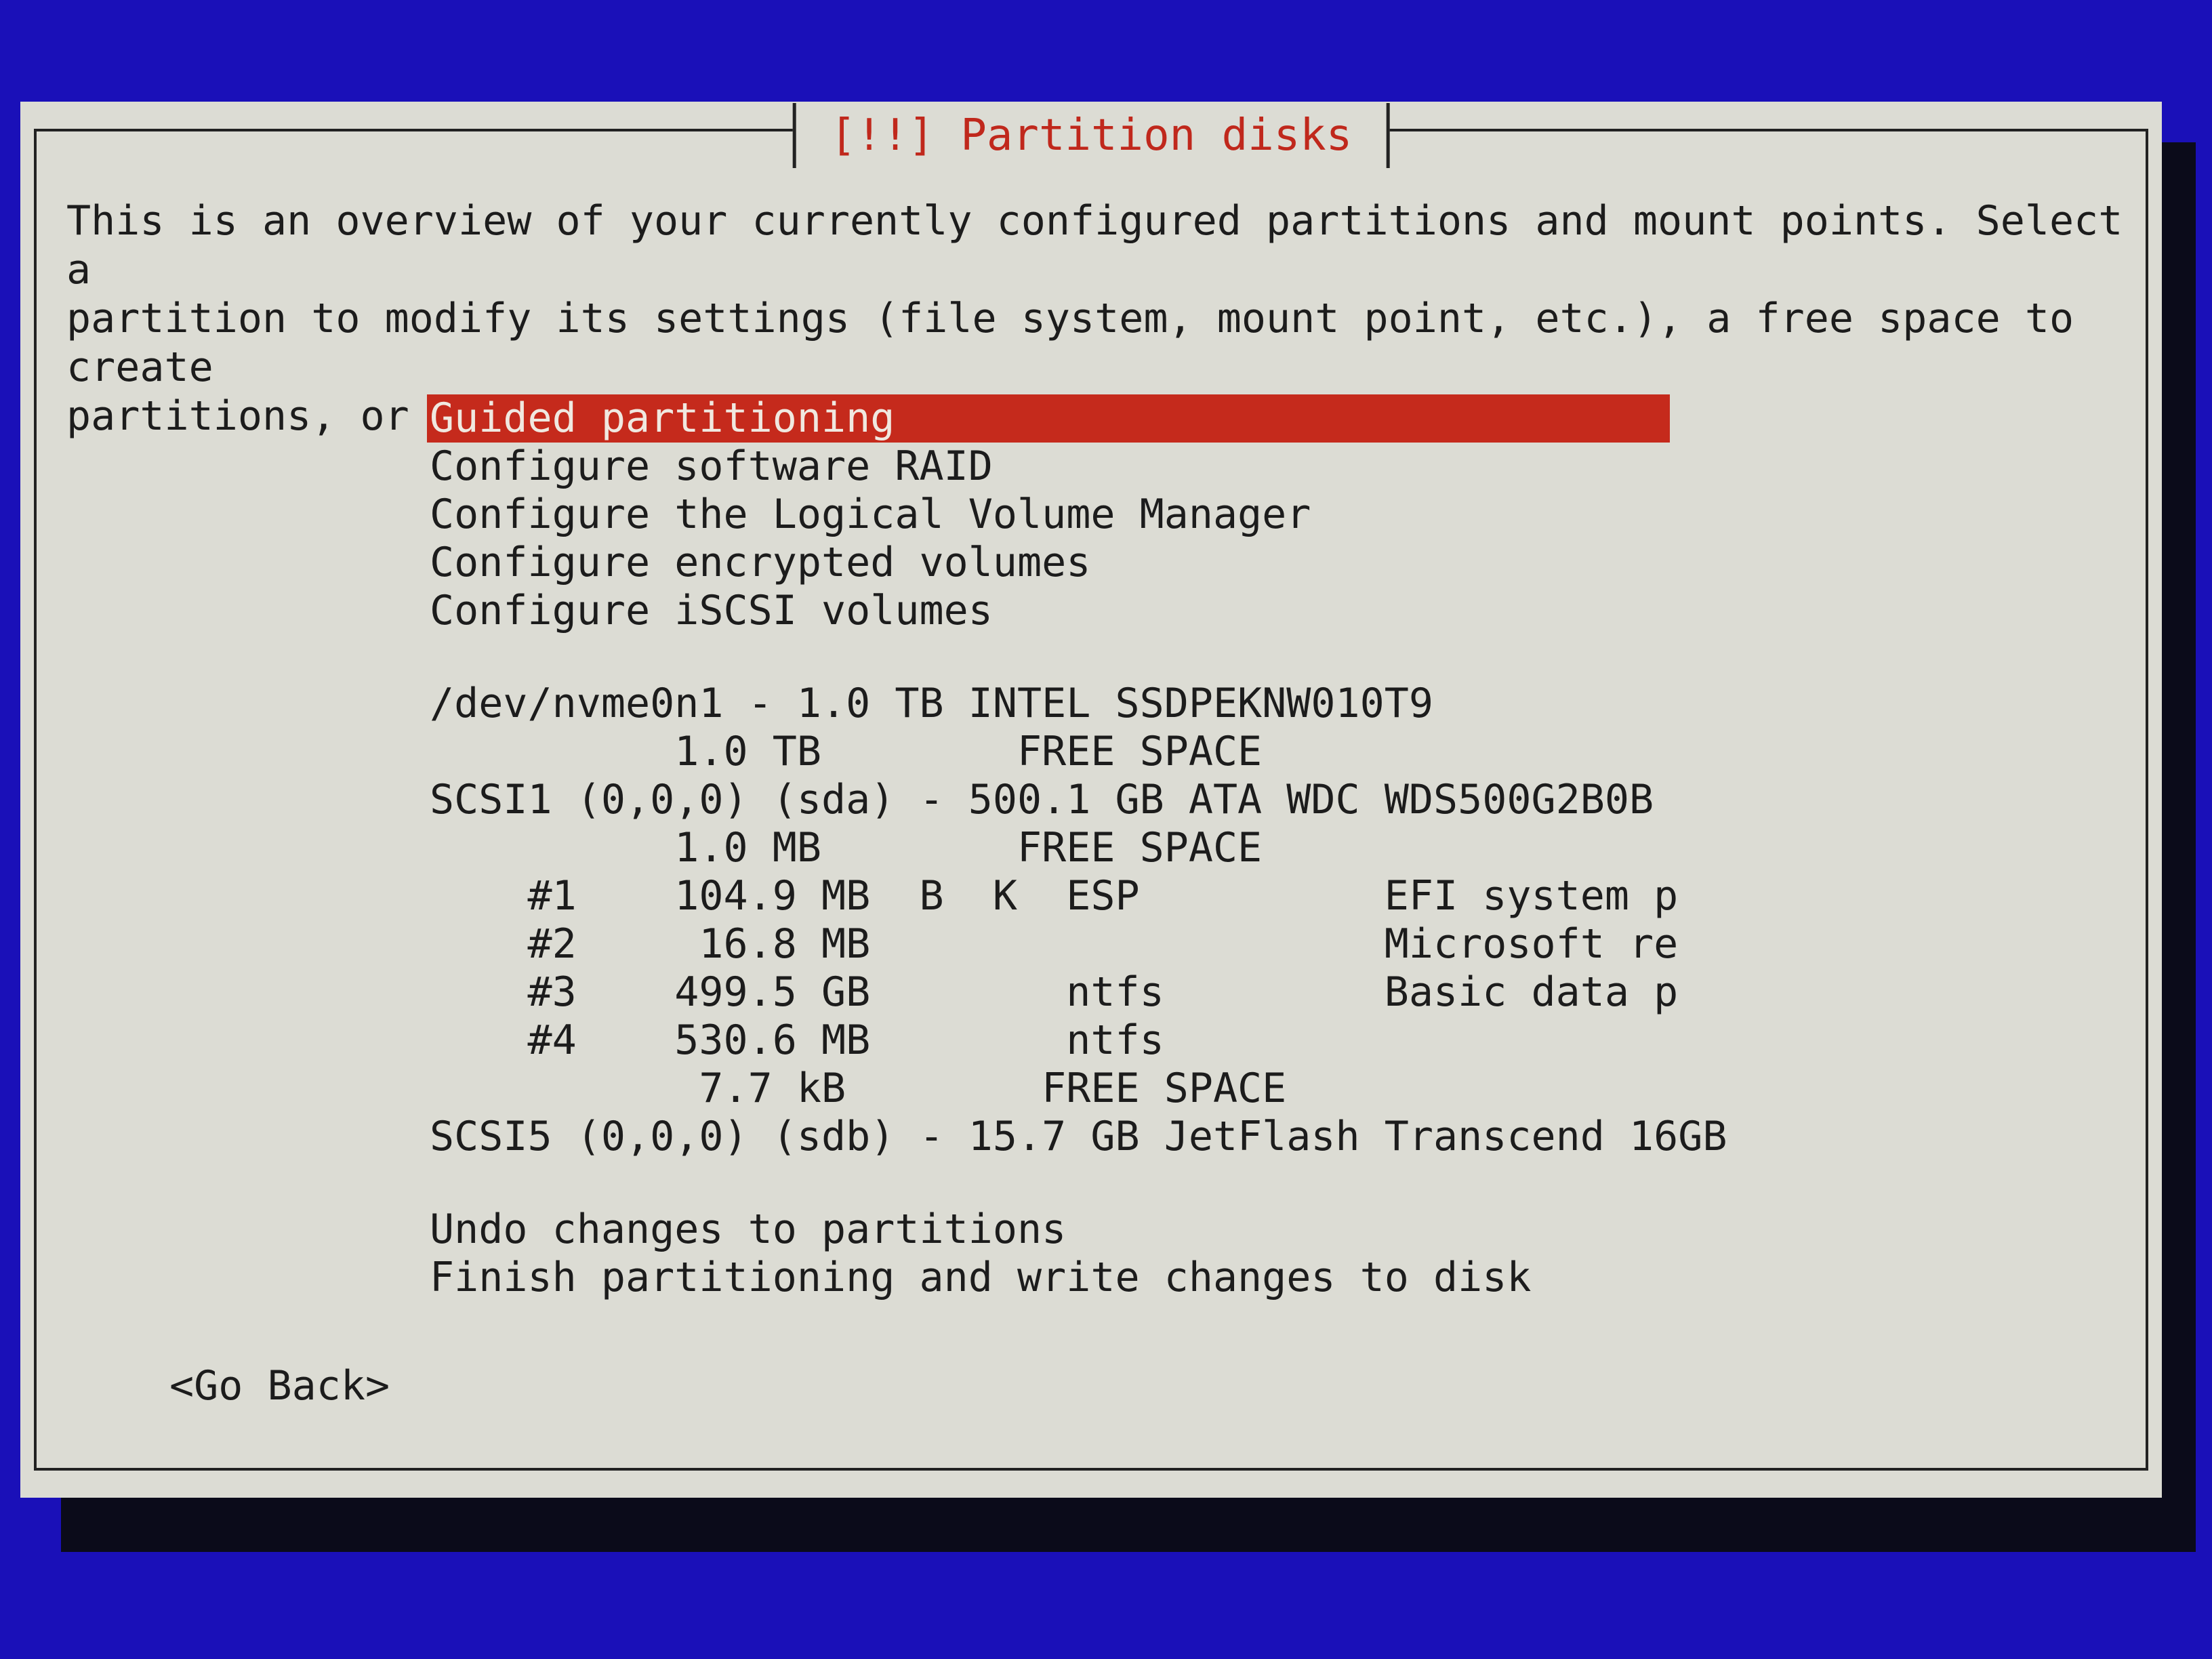 The height and width of the screenshot is (1659, 2212). What do you see at coordinates (1071, 563) in the screenshot?
I see `menu-item-encrypted-volumes: Configure encrypted volumes` at bounding box center [1071, 563].